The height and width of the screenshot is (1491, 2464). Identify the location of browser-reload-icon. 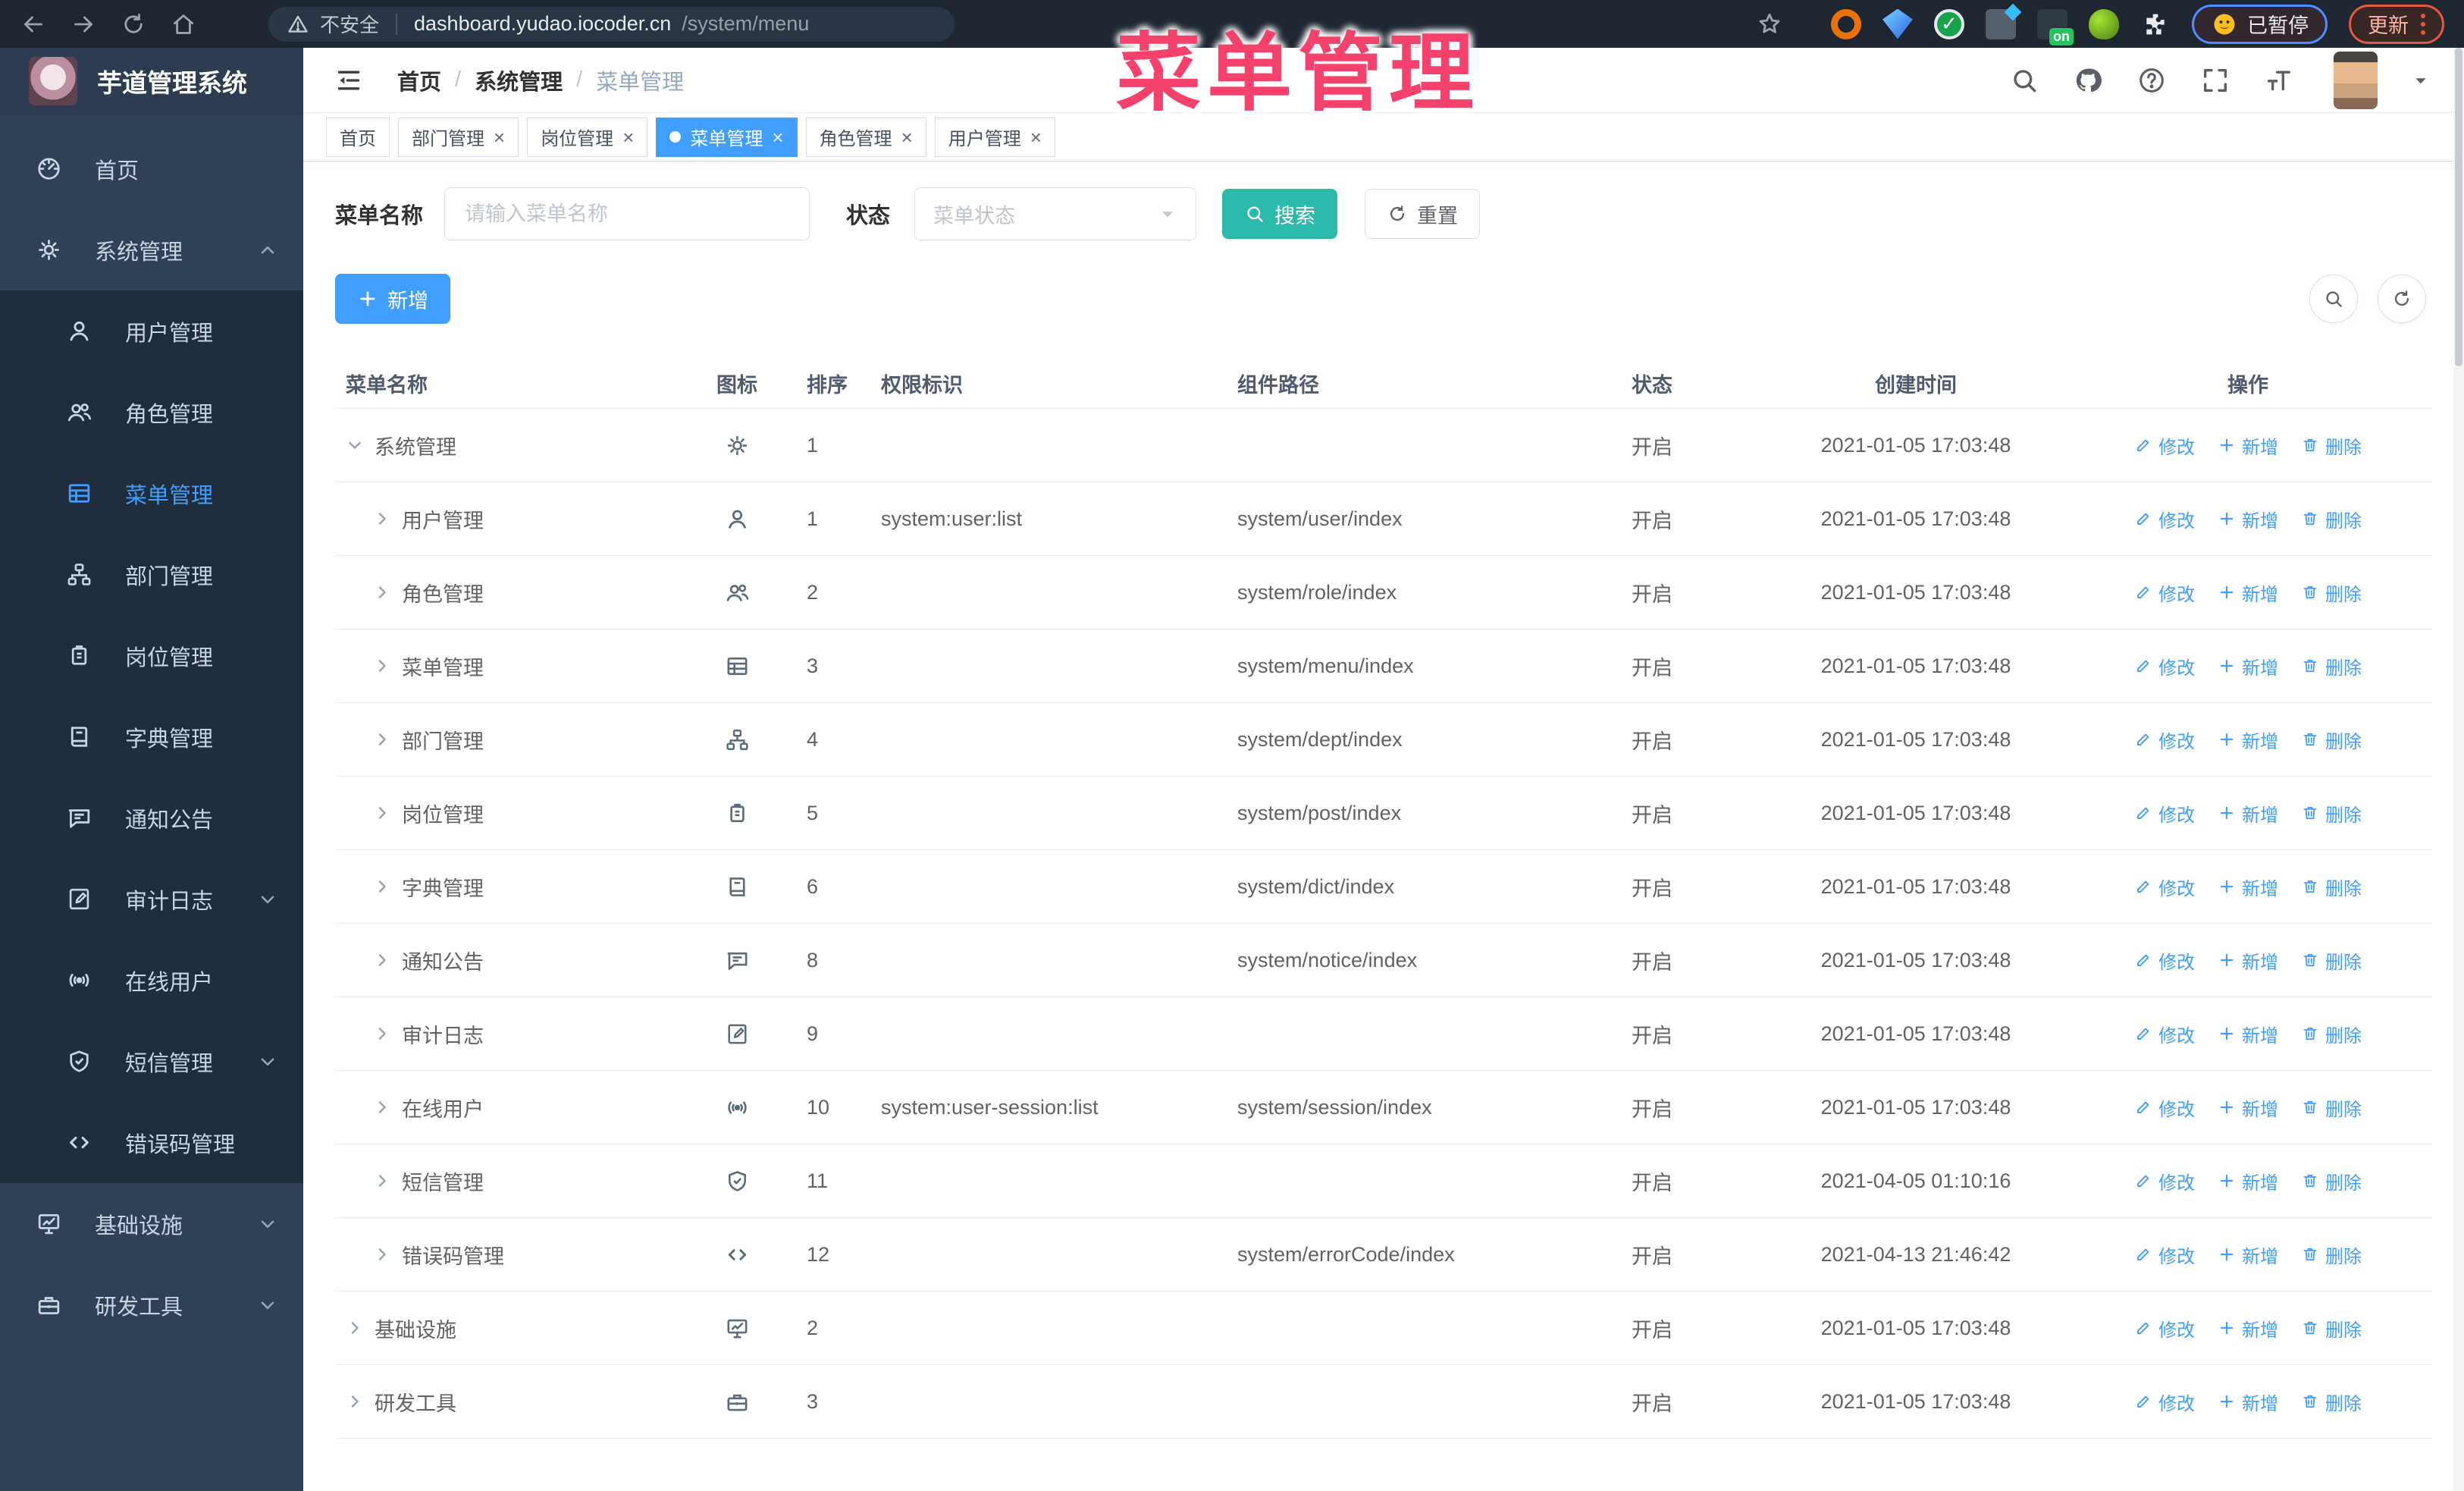
(133, 24).